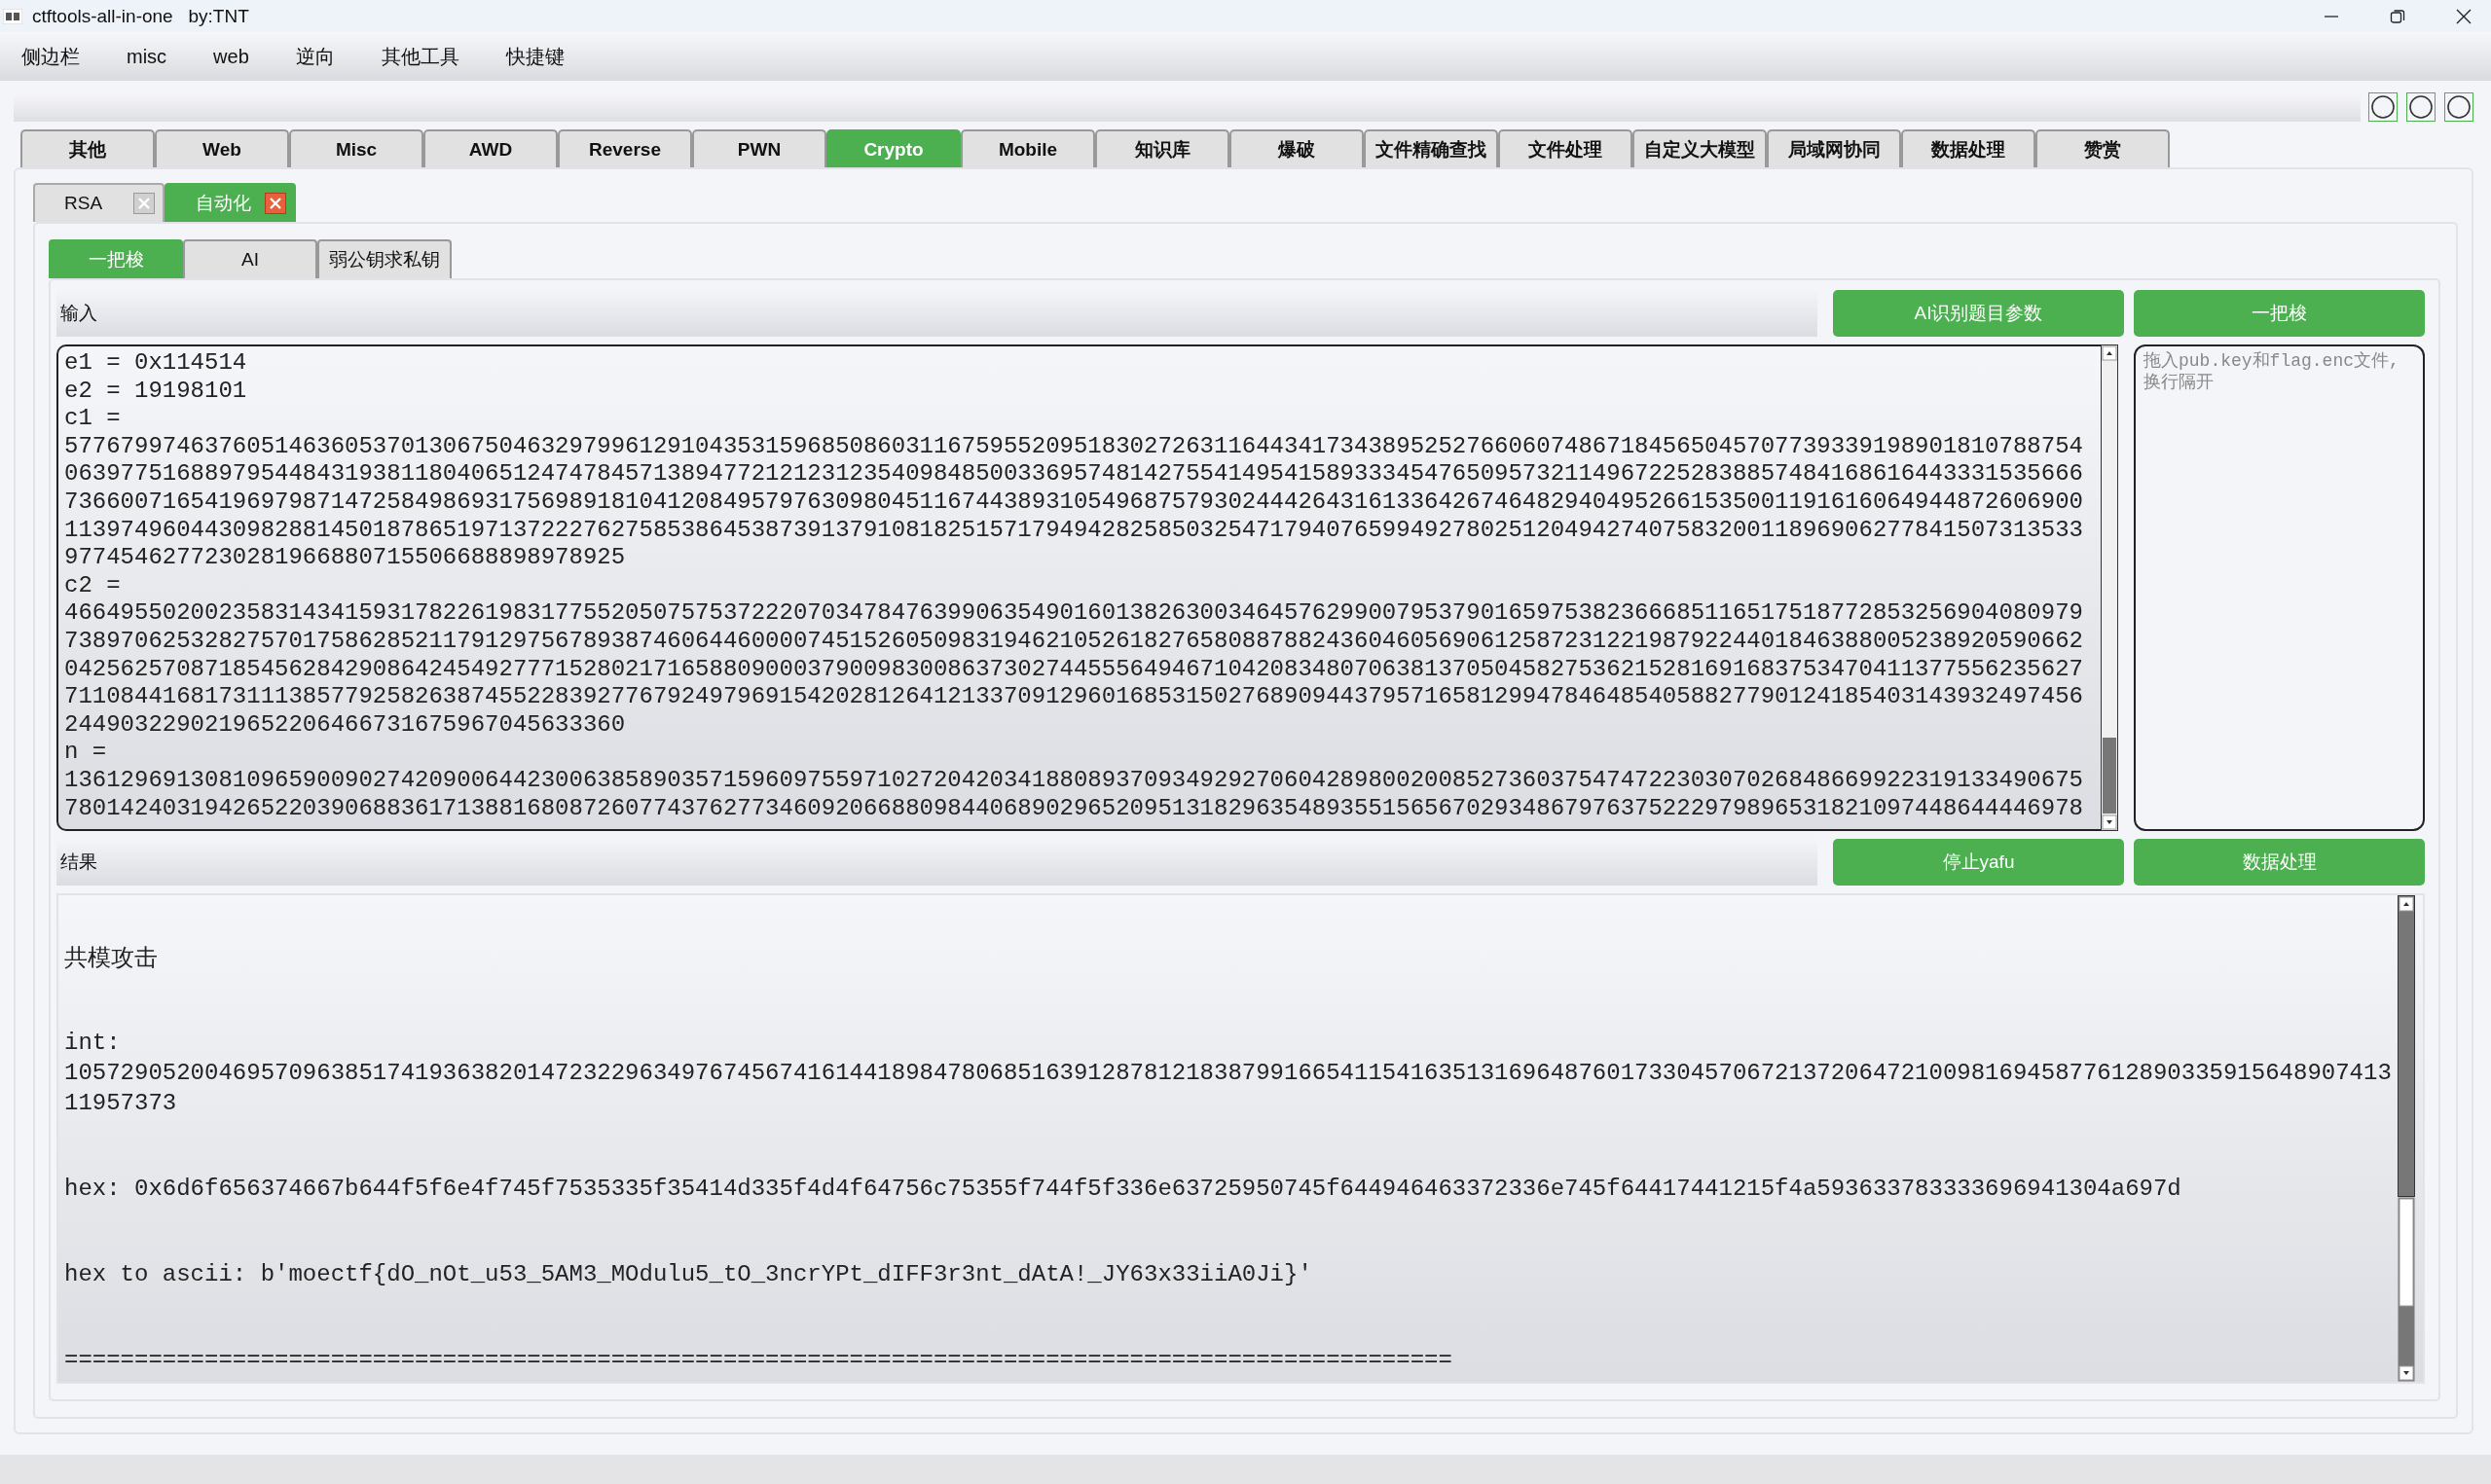  I want to click on tab-label: RSA, so click(83, 204).